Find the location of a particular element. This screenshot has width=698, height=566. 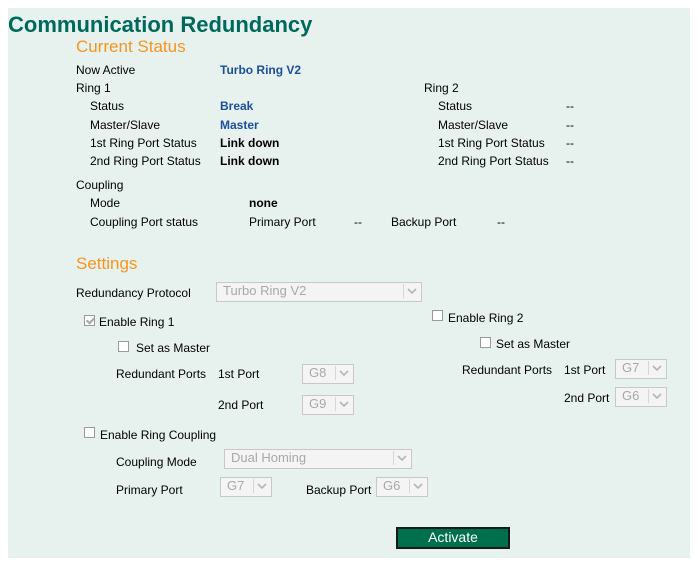

ring2-set-master-checkbox is located at coordinates (485, 342).